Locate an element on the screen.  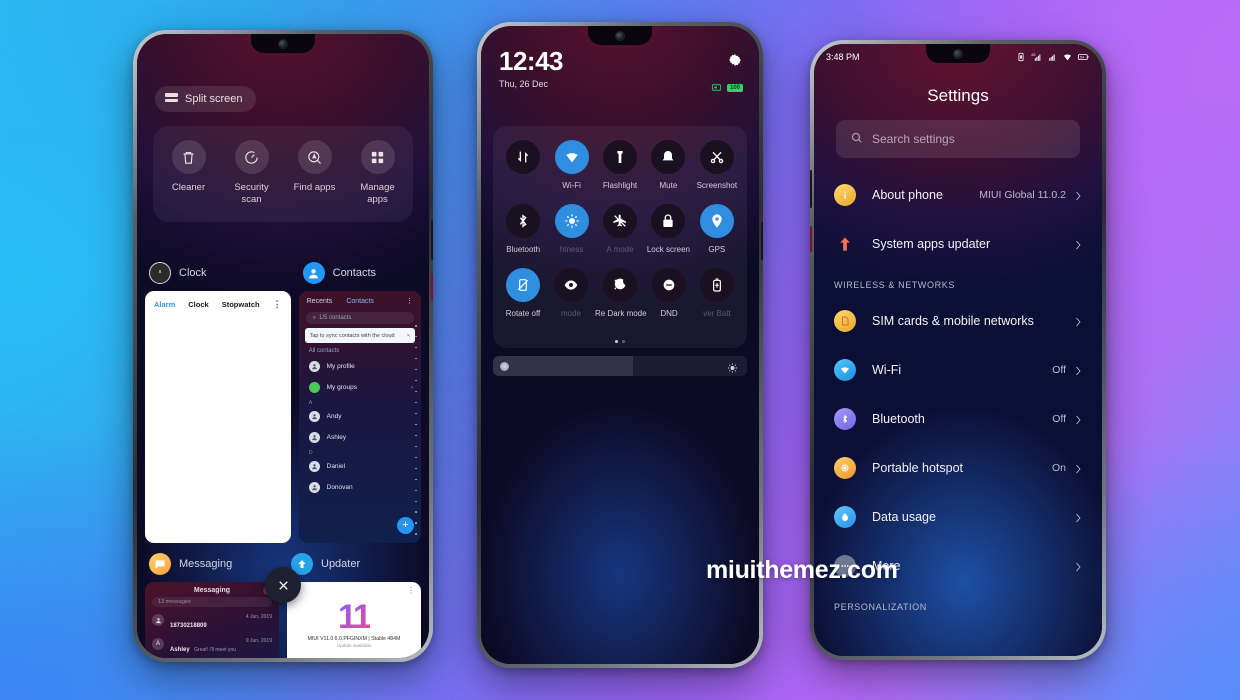
qs-tile-gps: GPS is located at coordinates (717, 229).